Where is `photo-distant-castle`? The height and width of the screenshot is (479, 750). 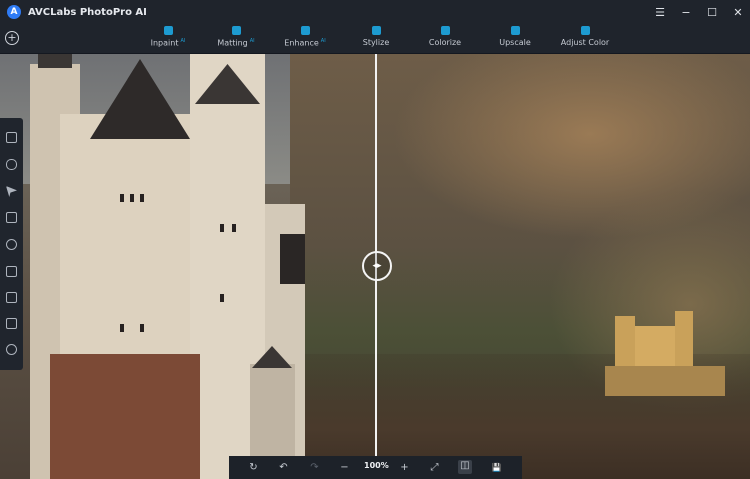
photo-distant-castle is located at coordinates (665, 353).